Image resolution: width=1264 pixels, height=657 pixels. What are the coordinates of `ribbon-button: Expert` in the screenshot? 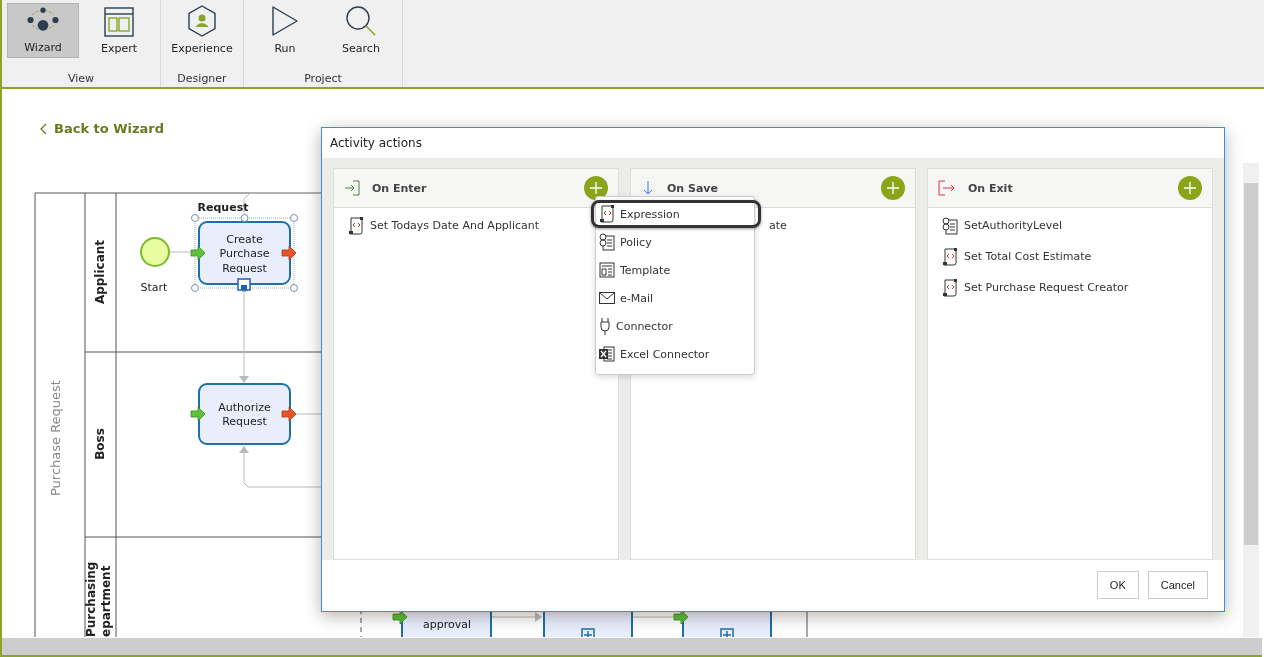 It's located at (119, 30).